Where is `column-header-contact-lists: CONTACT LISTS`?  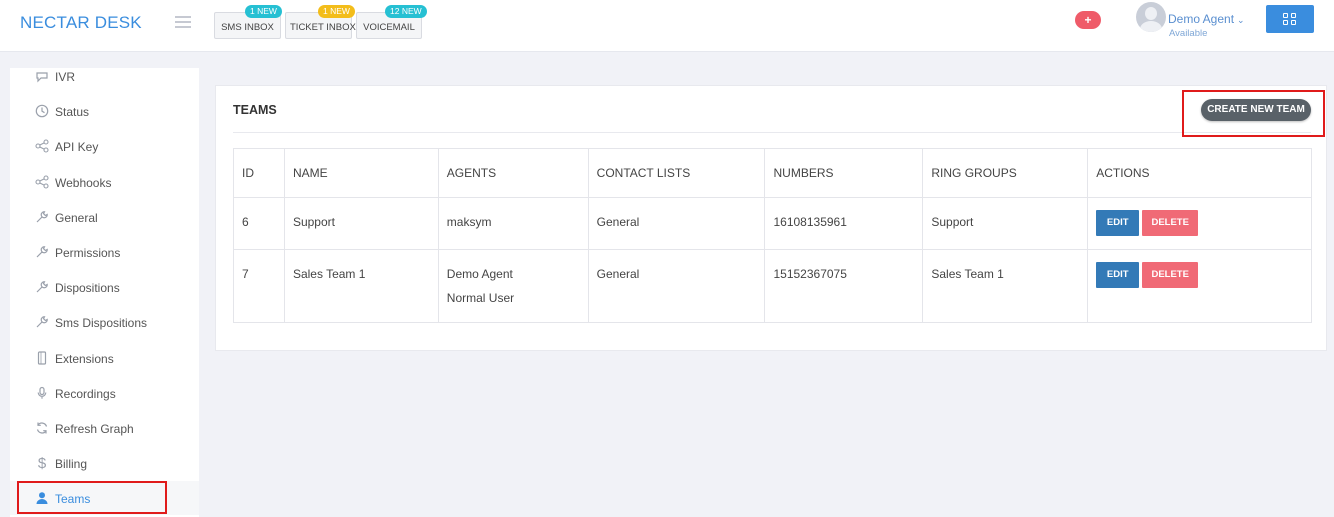
column-header-contact-lists: CONTACT LISTS is located at coordinates (676, 173).